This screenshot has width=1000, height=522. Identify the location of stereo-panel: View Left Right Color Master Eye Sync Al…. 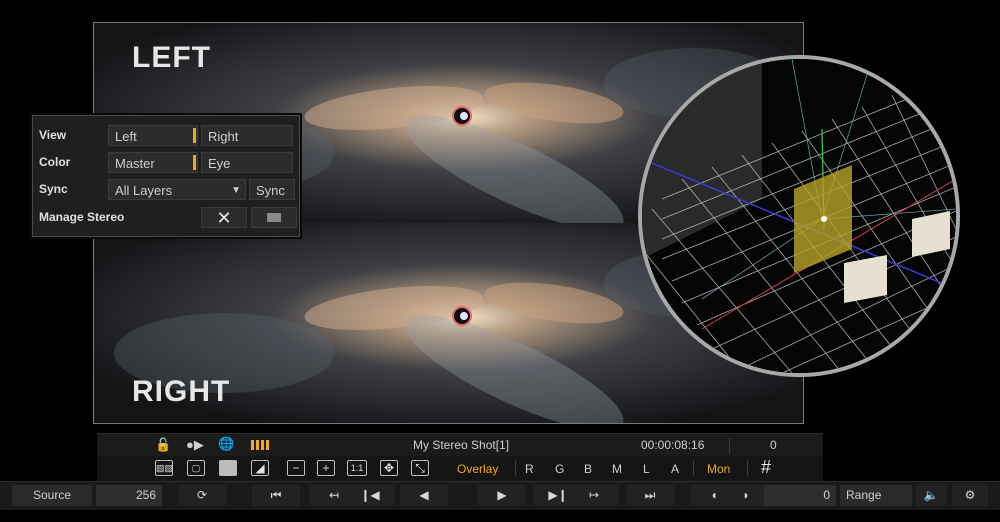
(166, 176).